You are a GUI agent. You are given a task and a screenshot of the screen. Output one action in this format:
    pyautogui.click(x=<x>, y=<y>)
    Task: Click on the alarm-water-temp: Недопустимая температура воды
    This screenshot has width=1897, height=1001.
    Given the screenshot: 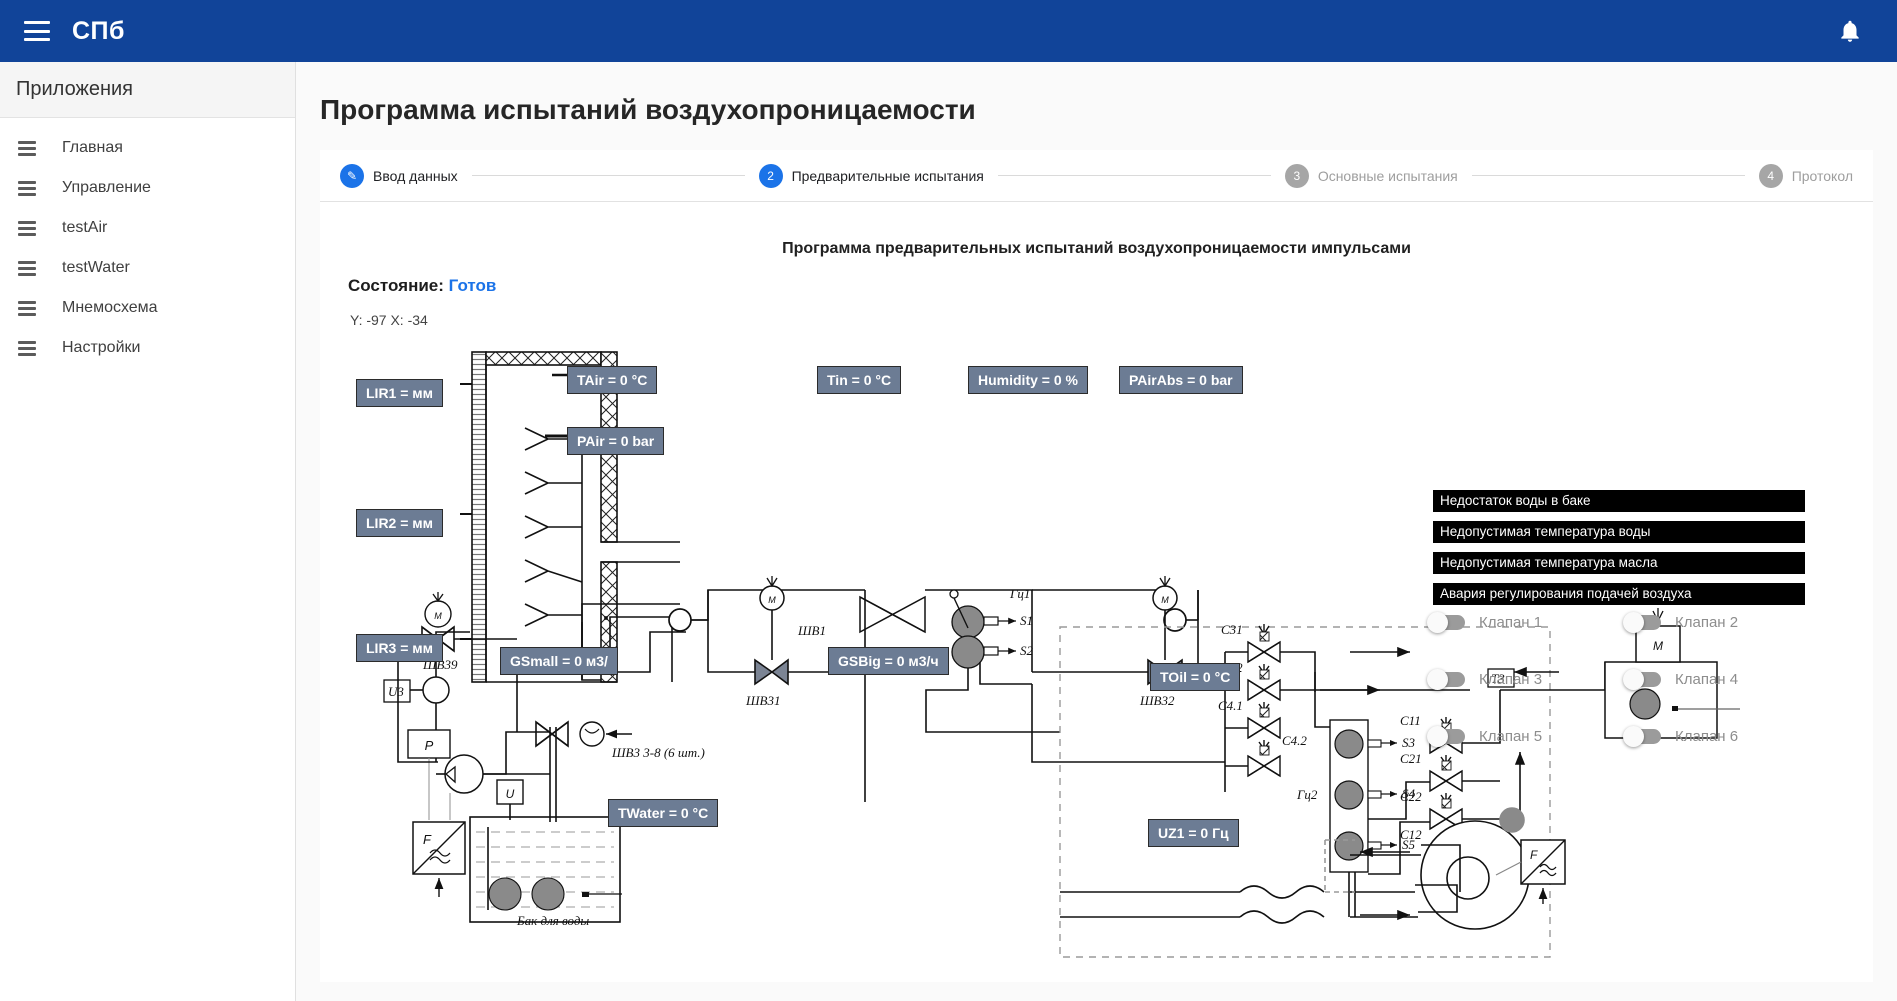 What is the action you would take?
    pyautogui.click(x=1619, y=532)
    